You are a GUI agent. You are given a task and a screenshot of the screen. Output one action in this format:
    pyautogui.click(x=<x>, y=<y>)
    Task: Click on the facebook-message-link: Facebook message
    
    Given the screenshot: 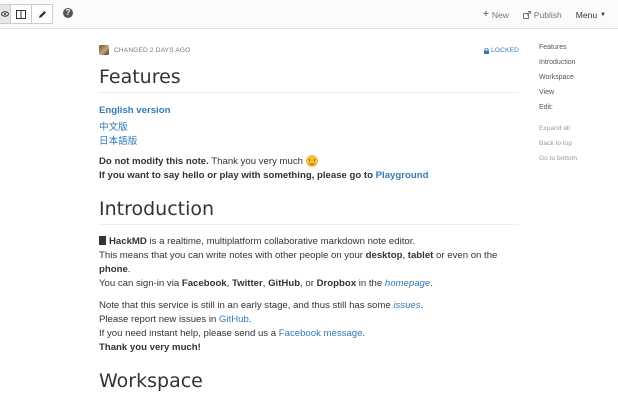 What is the action you would take?
    pyautogui.click(x=321, y=333)
    